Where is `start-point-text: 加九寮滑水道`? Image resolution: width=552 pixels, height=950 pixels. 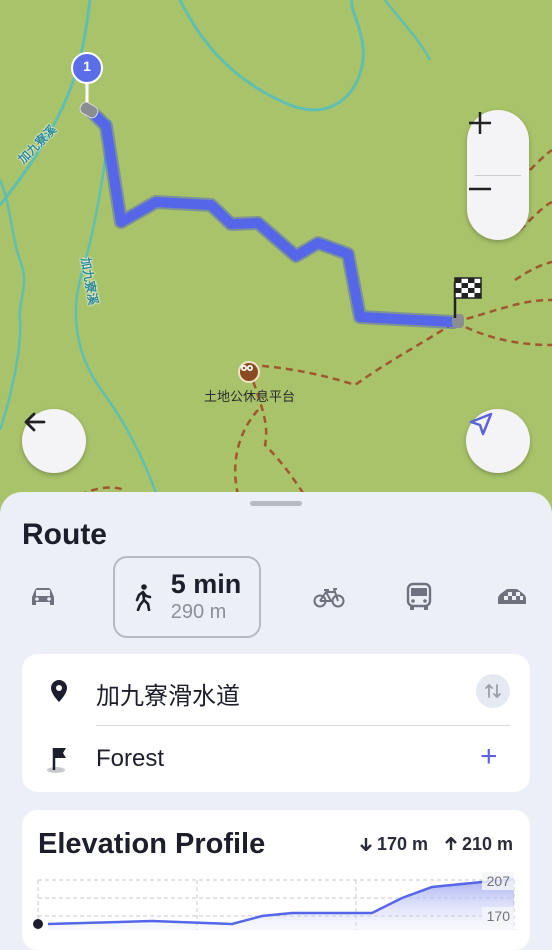 start-point-text: 加九寮滑水道 is located at coordinates (168, 693).